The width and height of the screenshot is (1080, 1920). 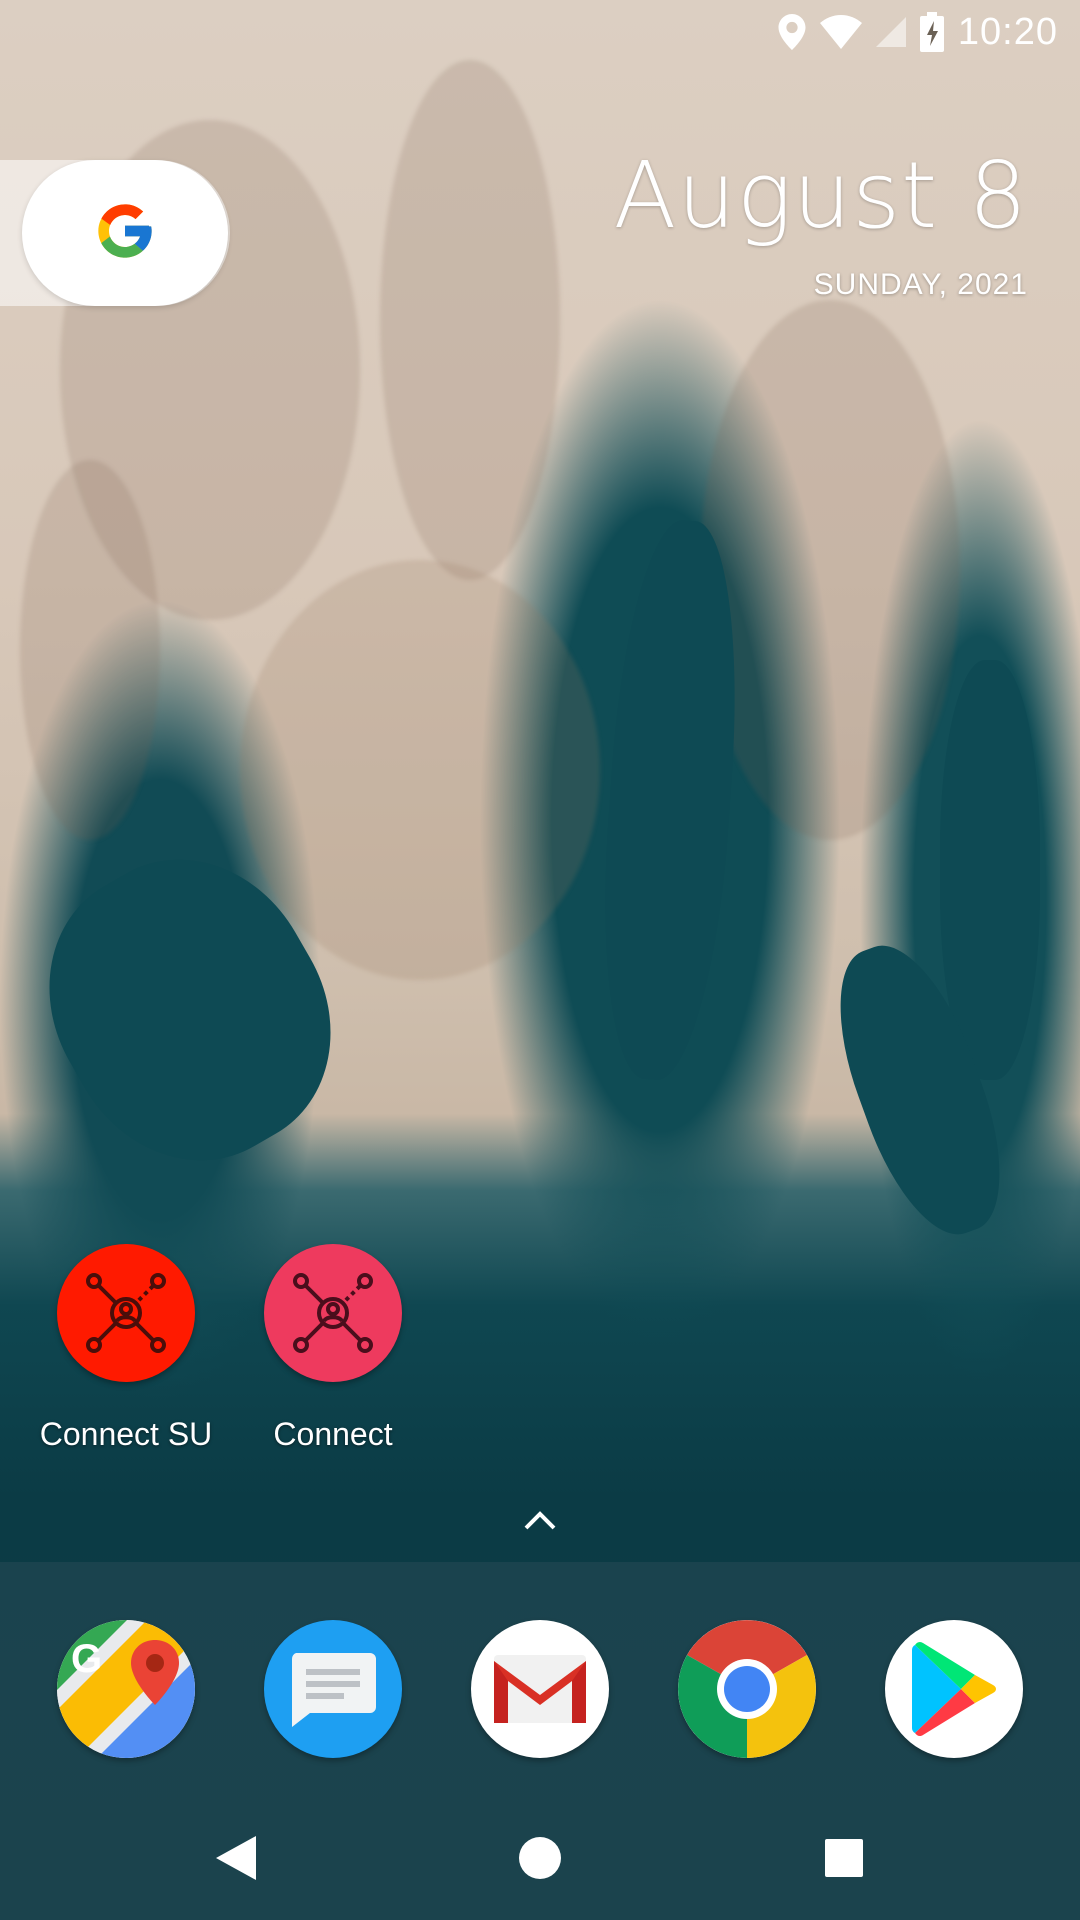 I want to click on date-widget: August 8 SUNDAY, 2021, so click(x=820, y=226).